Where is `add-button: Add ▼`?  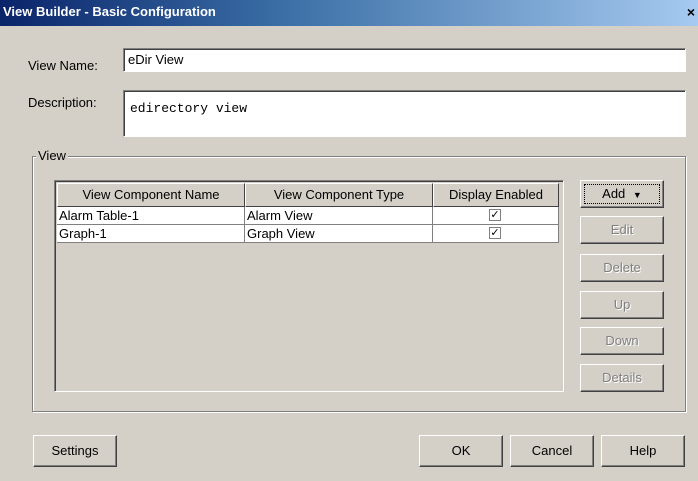
add-button: Add ▼ is located at coordinates (622, 194).